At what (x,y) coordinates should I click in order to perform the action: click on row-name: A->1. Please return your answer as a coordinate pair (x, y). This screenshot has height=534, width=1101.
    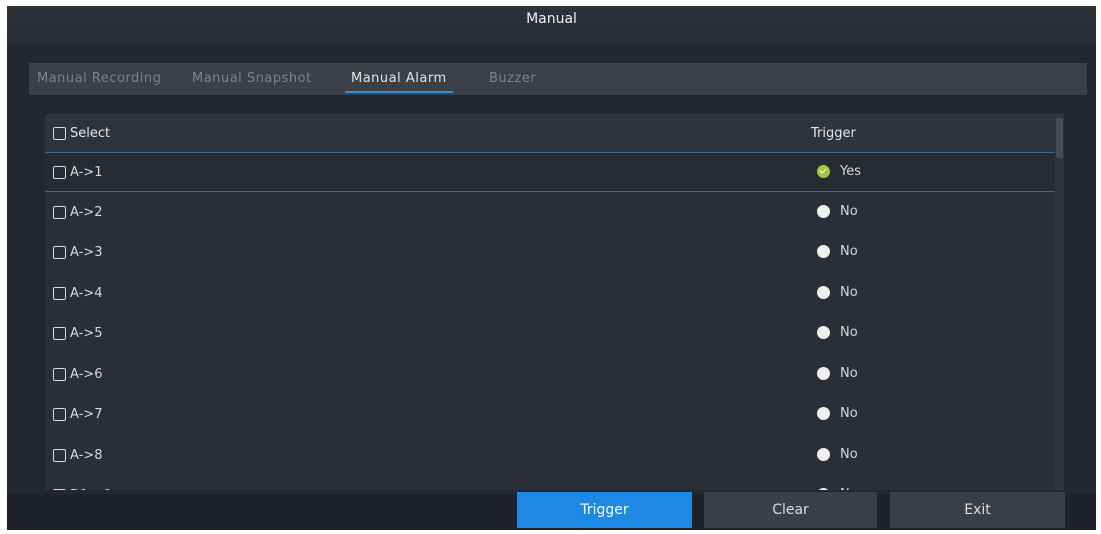
    Looking at the image, I should click on (86, 172).